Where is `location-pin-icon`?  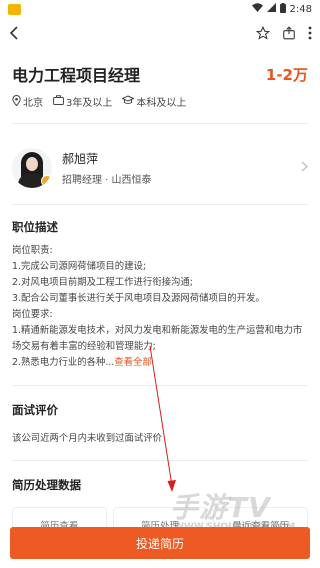 location-pin-icon is located at coordinates (16, 101).